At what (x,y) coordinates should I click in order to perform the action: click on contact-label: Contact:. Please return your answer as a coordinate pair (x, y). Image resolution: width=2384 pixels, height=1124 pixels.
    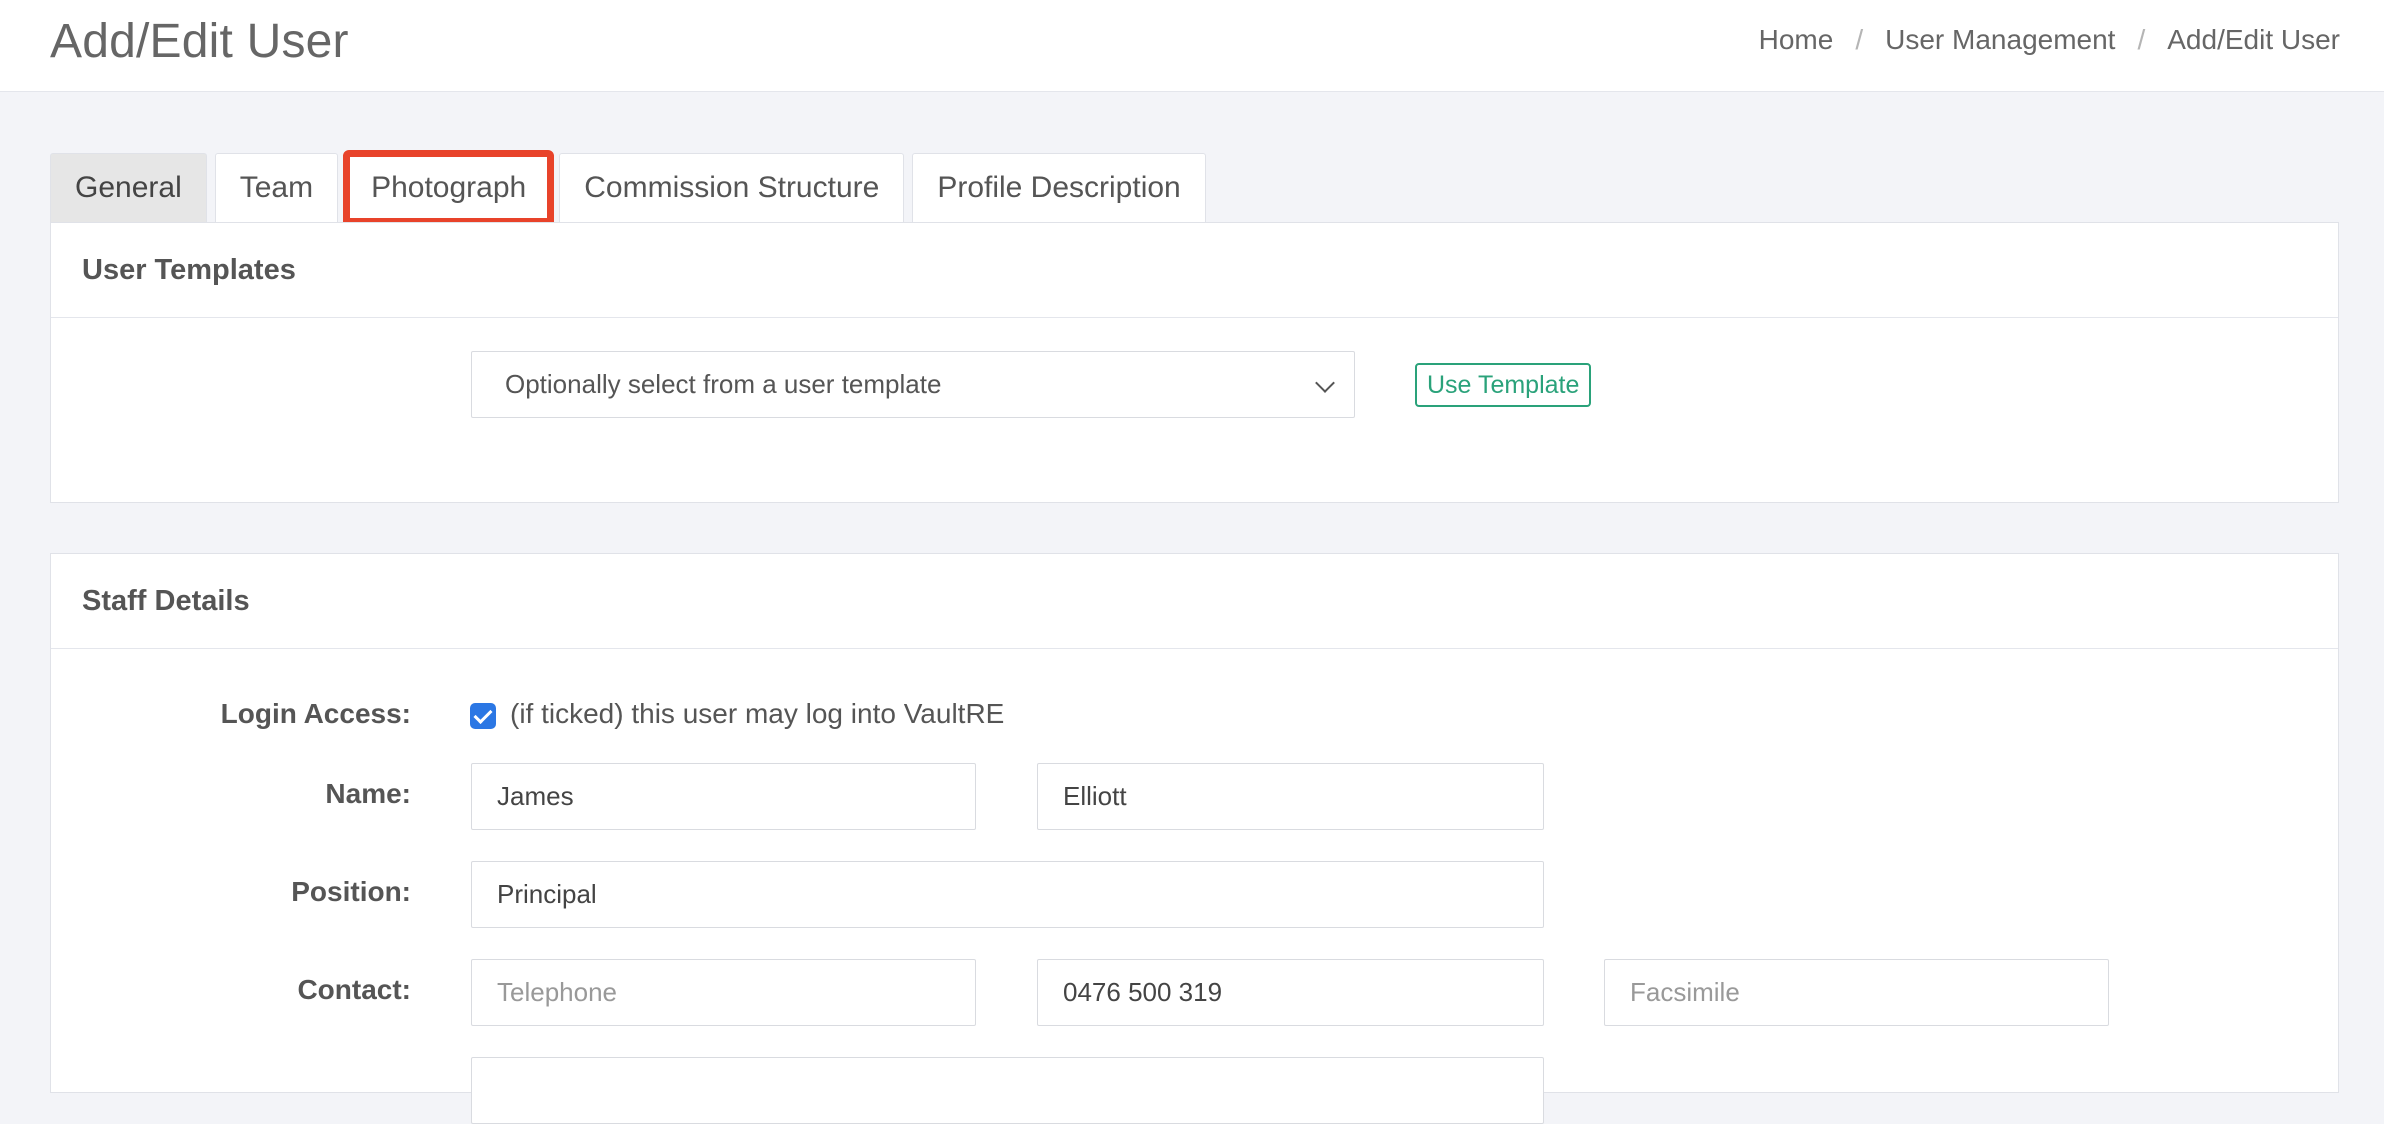
    Looking at the image, I should click on (354, 989).